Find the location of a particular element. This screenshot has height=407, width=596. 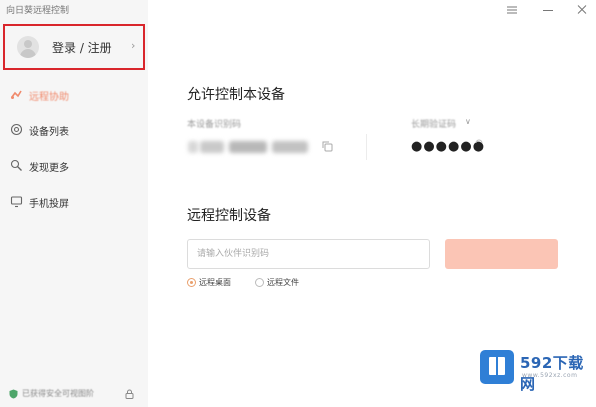

sidebar-item-device-list: 设备列表 is located at coordinates (74, 130).